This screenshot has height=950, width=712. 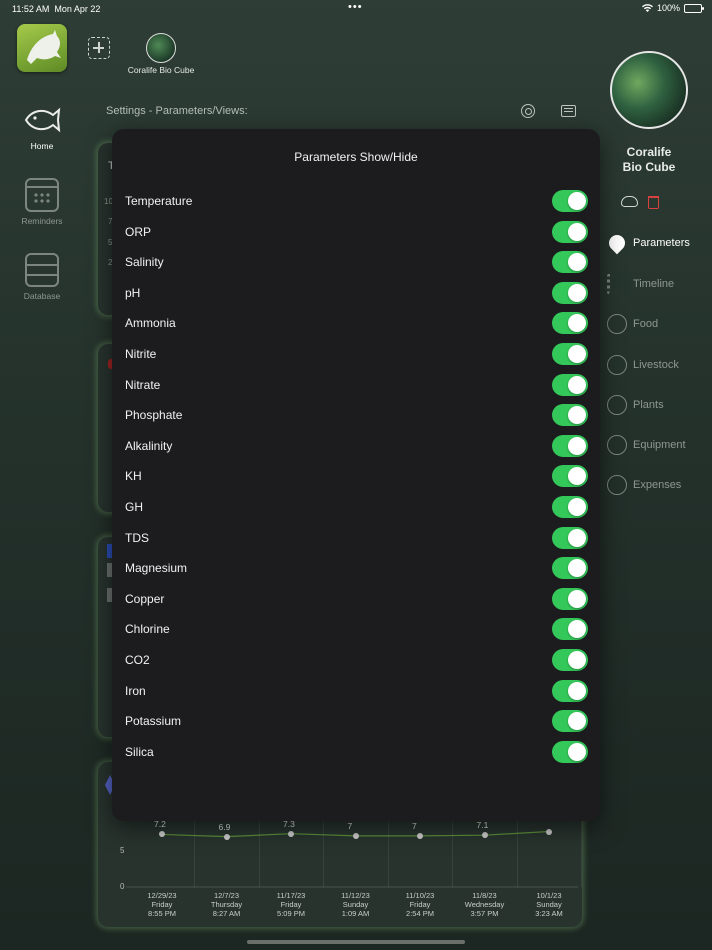 What do you see at coordinates (291, 895) in the screenshot?
I see `x-tick-line: 11/17/23` at bounding box center [291, 895].